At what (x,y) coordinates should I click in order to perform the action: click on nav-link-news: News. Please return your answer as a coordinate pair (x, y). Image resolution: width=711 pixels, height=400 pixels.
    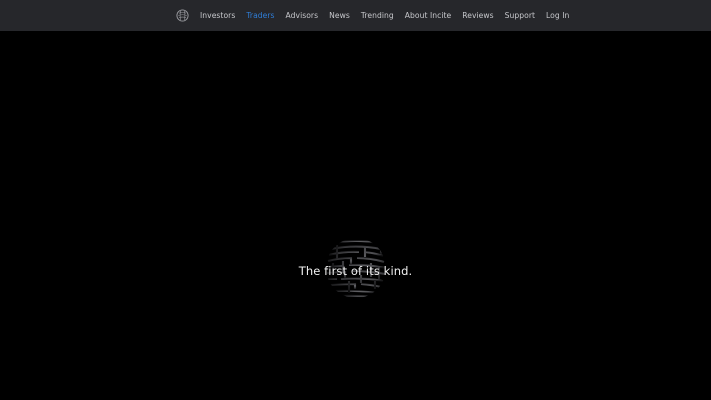
    Looking at the image, I should click on (339, 15).